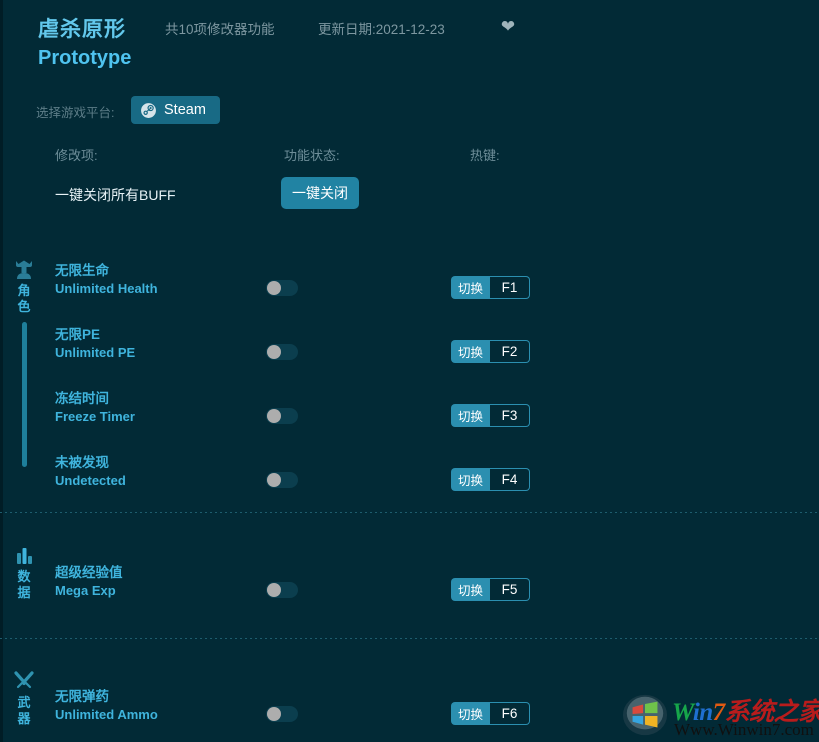 The width and height of the screenshot is (819, 742). What do you see at coordinates (106, 706) in the screenshot?
I see `cheat-label-group: 无限弹药 Unlimited Ammo` at bounding box center [106, 706].